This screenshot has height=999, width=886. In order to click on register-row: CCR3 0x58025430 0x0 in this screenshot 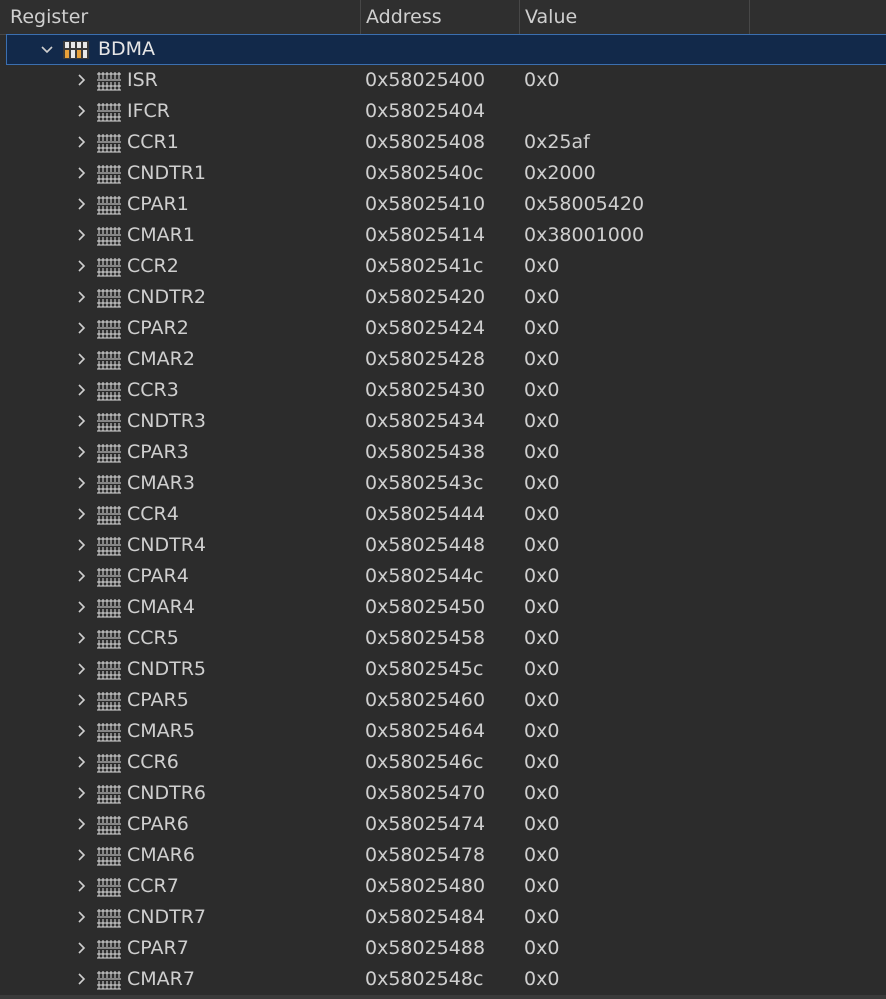, I will do `click(443, 390)`.